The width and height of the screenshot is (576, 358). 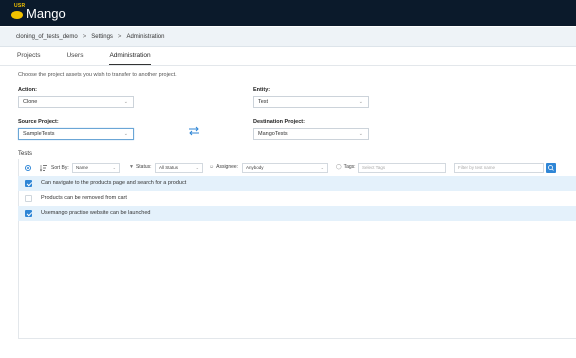 I want to click on tab-projects: Projects, so click(x=28, y=57).